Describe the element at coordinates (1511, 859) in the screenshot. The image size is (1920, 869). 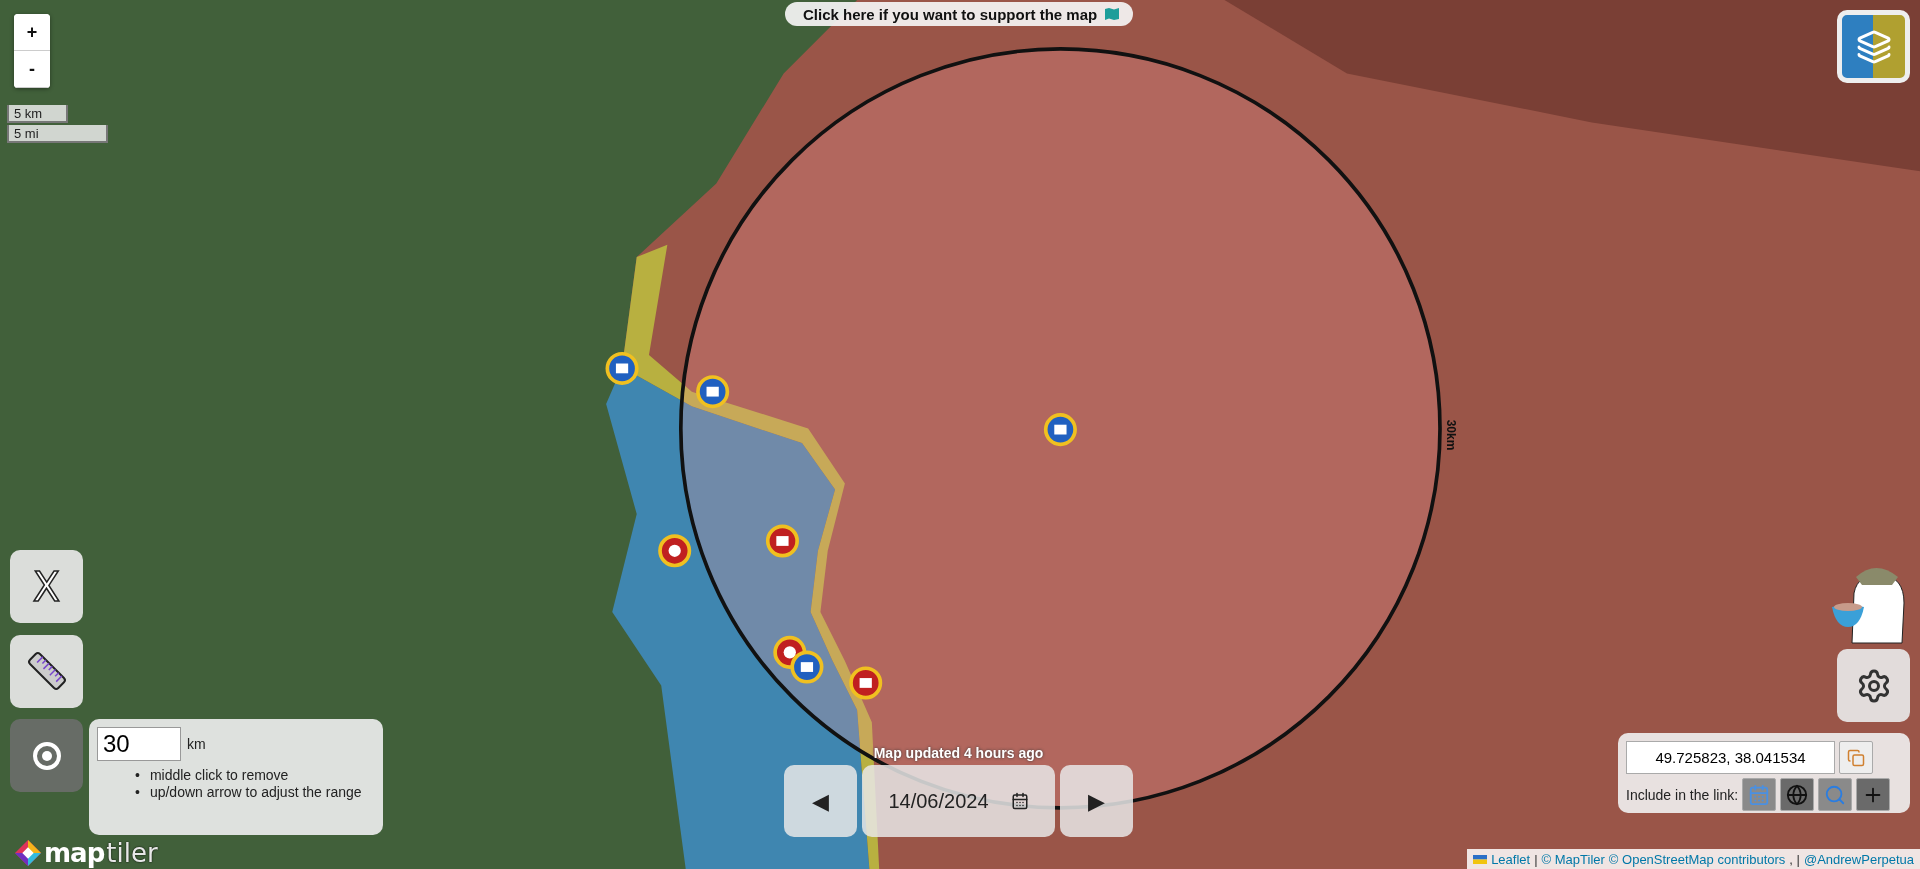
I see `attribution-link: Leaflet` at that location.